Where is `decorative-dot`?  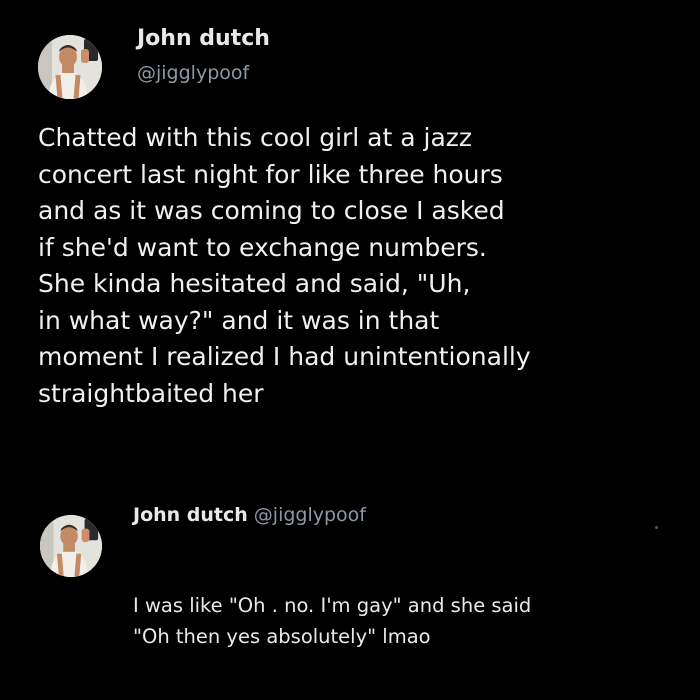 decorative-dot is located at coordinates (656, 527).